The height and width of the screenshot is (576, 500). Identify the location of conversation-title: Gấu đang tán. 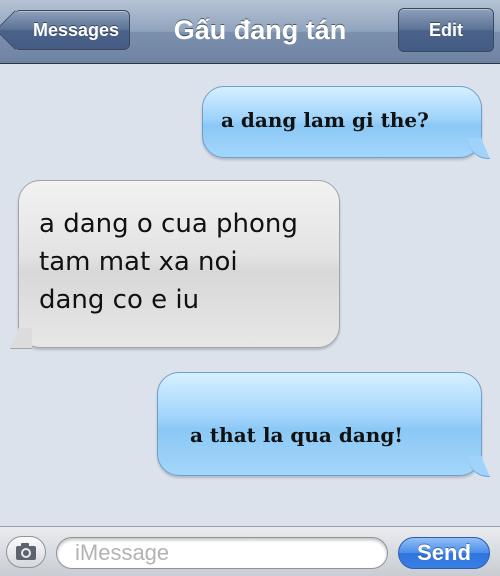
(260, 30).